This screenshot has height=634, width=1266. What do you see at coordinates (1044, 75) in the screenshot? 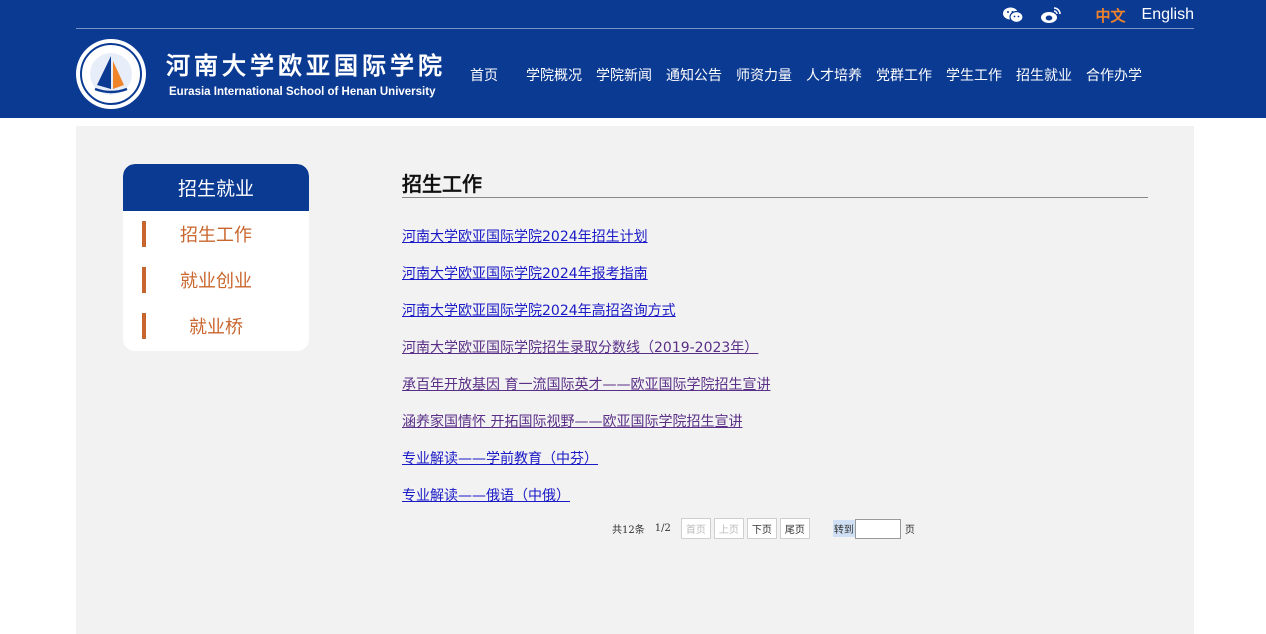
I see `nav-admissions: 招生就业` at bounding box center [1044, 75].